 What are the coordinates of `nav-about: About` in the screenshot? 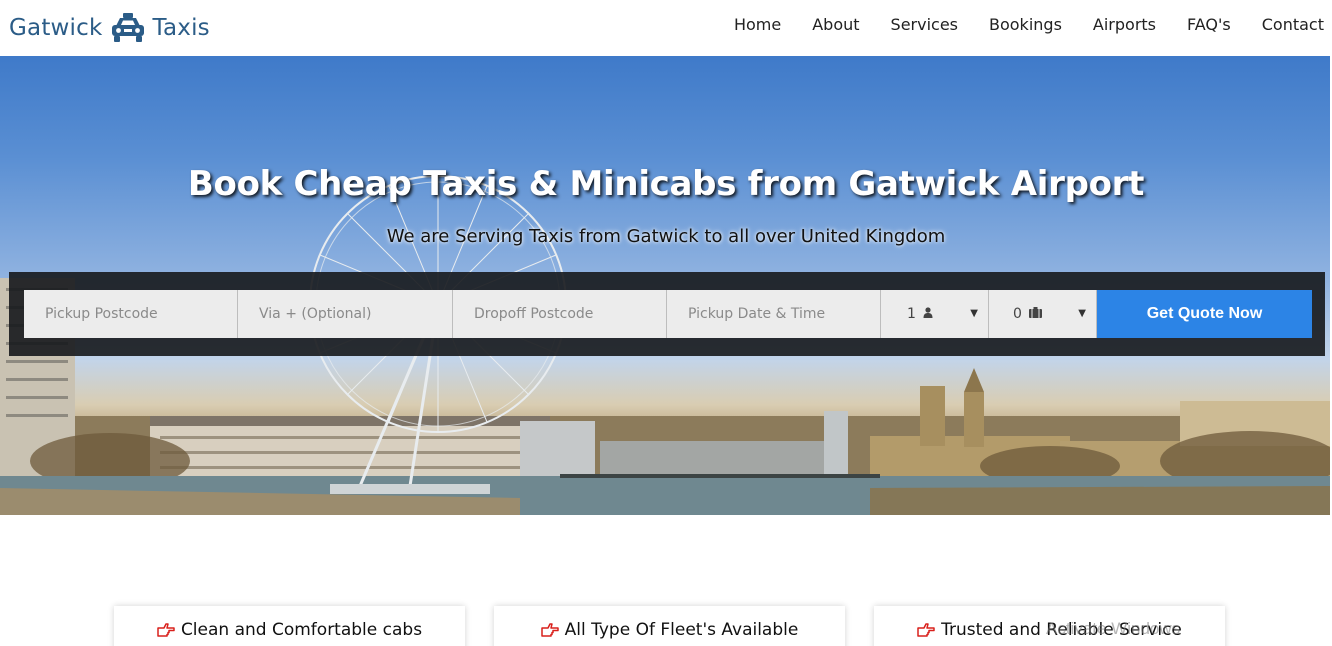 It's located at (835, 25).